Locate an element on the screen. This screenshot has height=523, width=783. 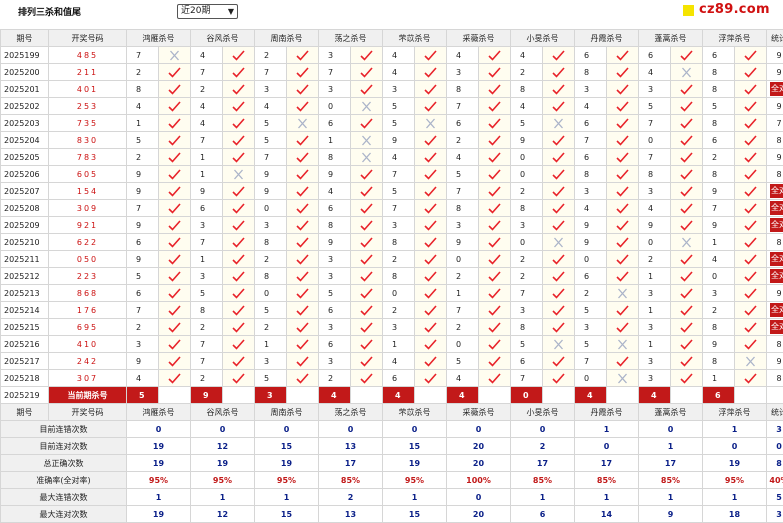
kill-number-cell: 1 is located at coordinates (719, 378).